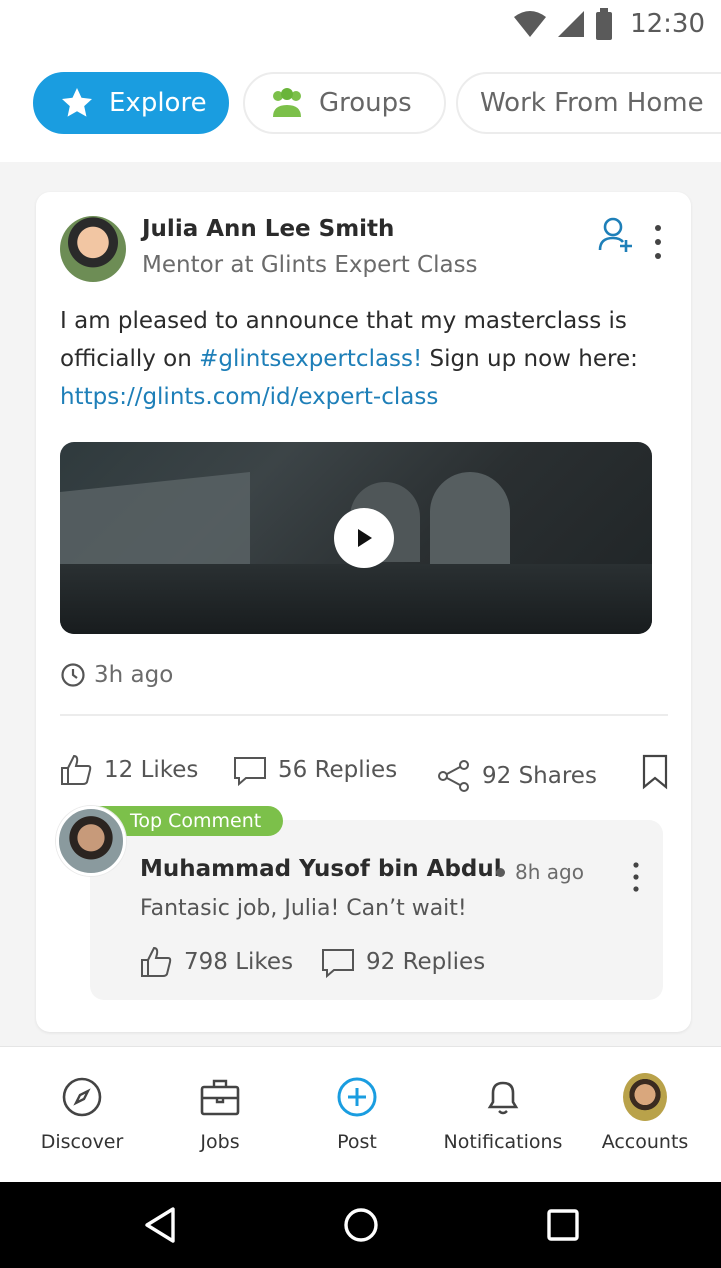 This screenshot has width=721, height=1268. Describe the element at coordinates (93, 249) in the screenshot. I see `author-avatar` at that location.